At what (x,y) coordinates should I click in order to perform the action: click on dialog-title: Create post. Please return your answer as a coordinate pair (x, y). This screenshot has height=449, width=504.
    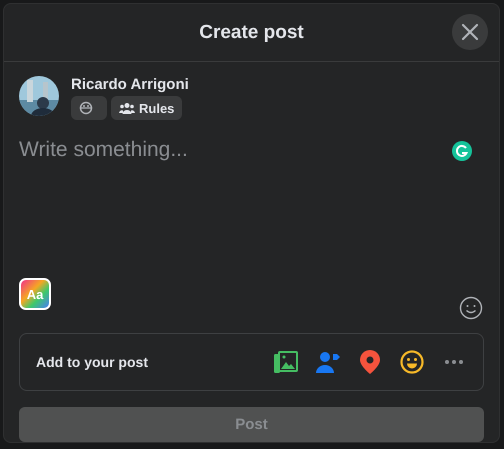
    Looking at the image, I should click on (251, 33).